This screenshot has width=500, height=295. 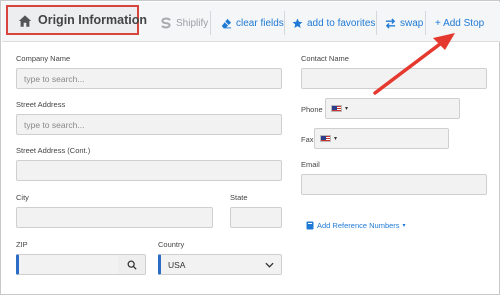 I want to click on add-reference-numbers-label: Add Reference Numbers, so click(x=358, y=225).